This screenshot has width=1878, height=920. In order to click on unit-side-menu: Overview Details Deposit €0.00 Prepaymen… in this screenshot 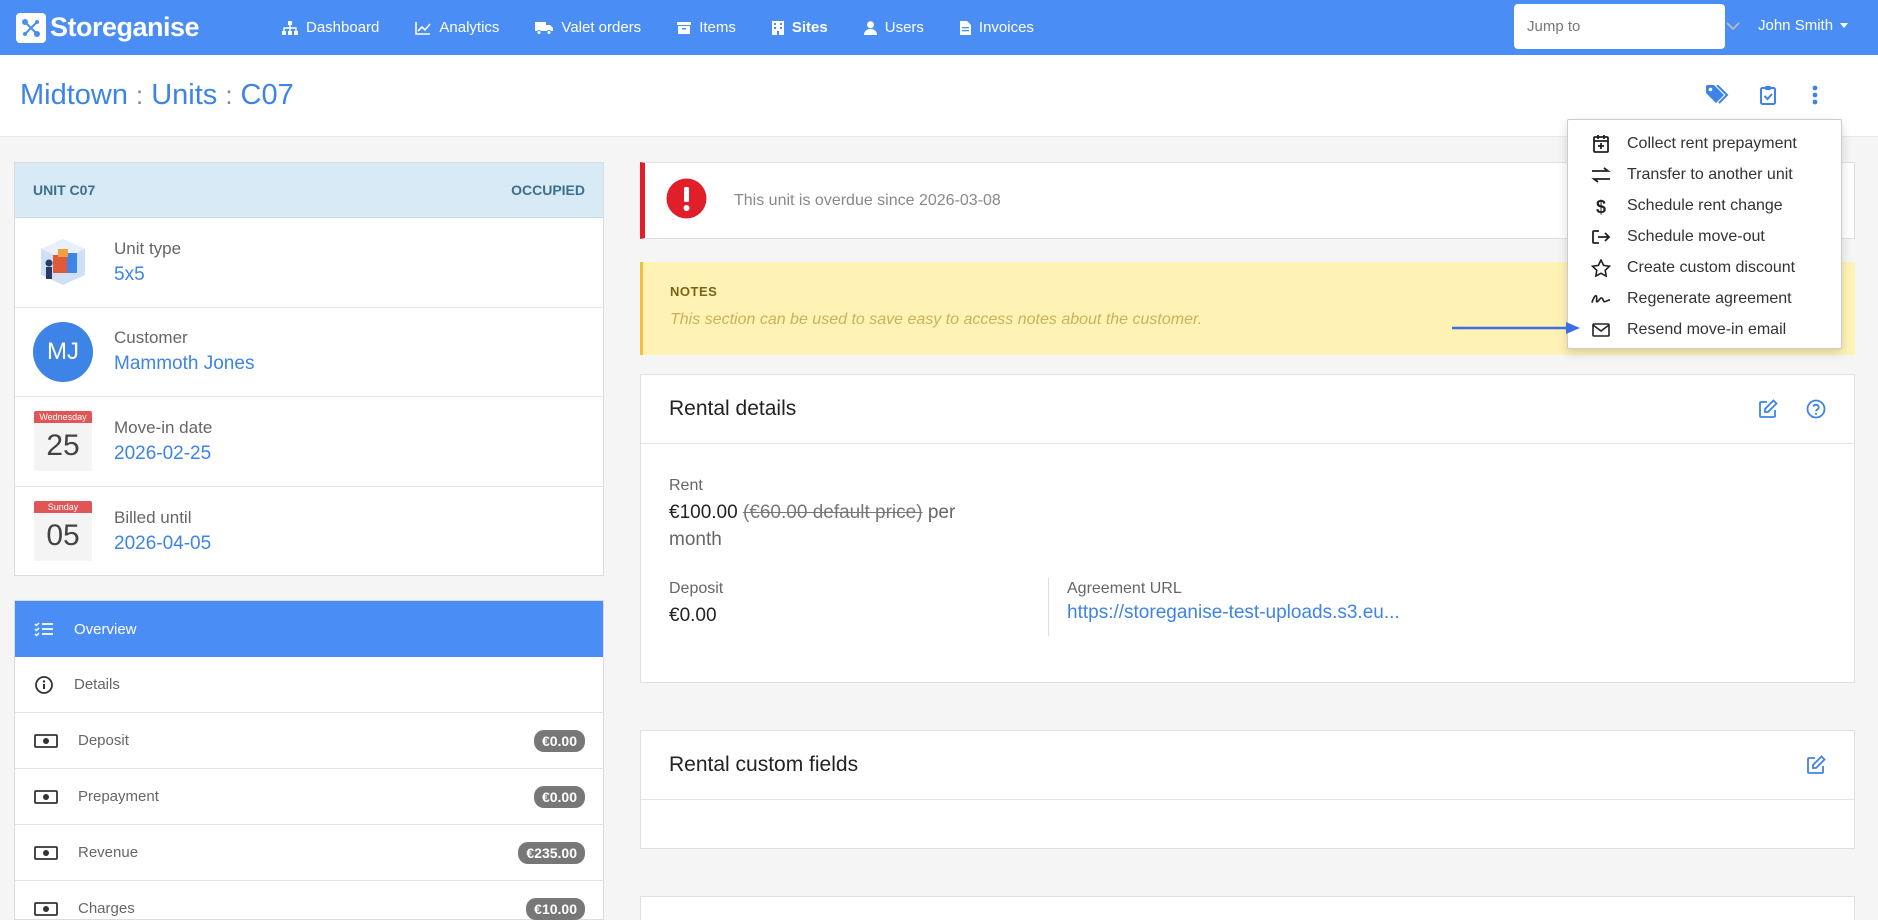, I will do `click(309, 760)`.